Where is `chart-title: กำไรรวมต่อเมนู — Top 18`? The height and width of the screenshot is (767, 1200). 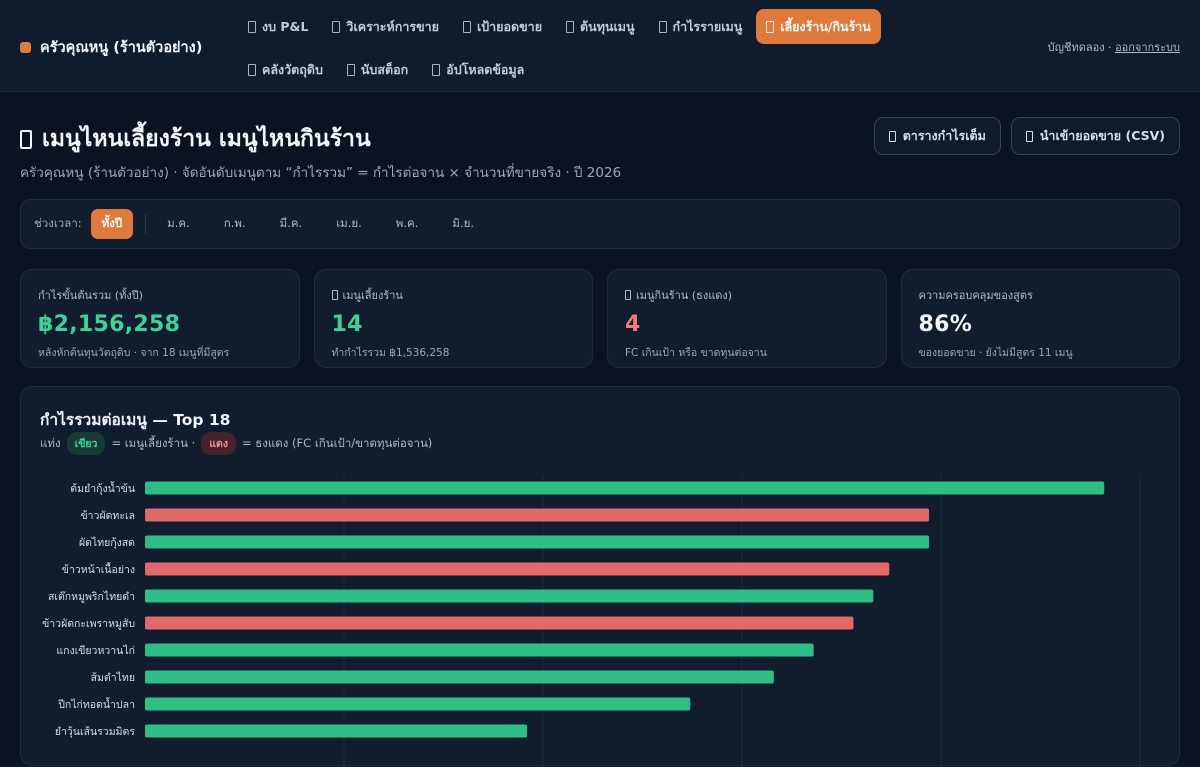 chart-title: กำไรรวมต่อเมนู — Top 18 is located at coordinates (135, 420).